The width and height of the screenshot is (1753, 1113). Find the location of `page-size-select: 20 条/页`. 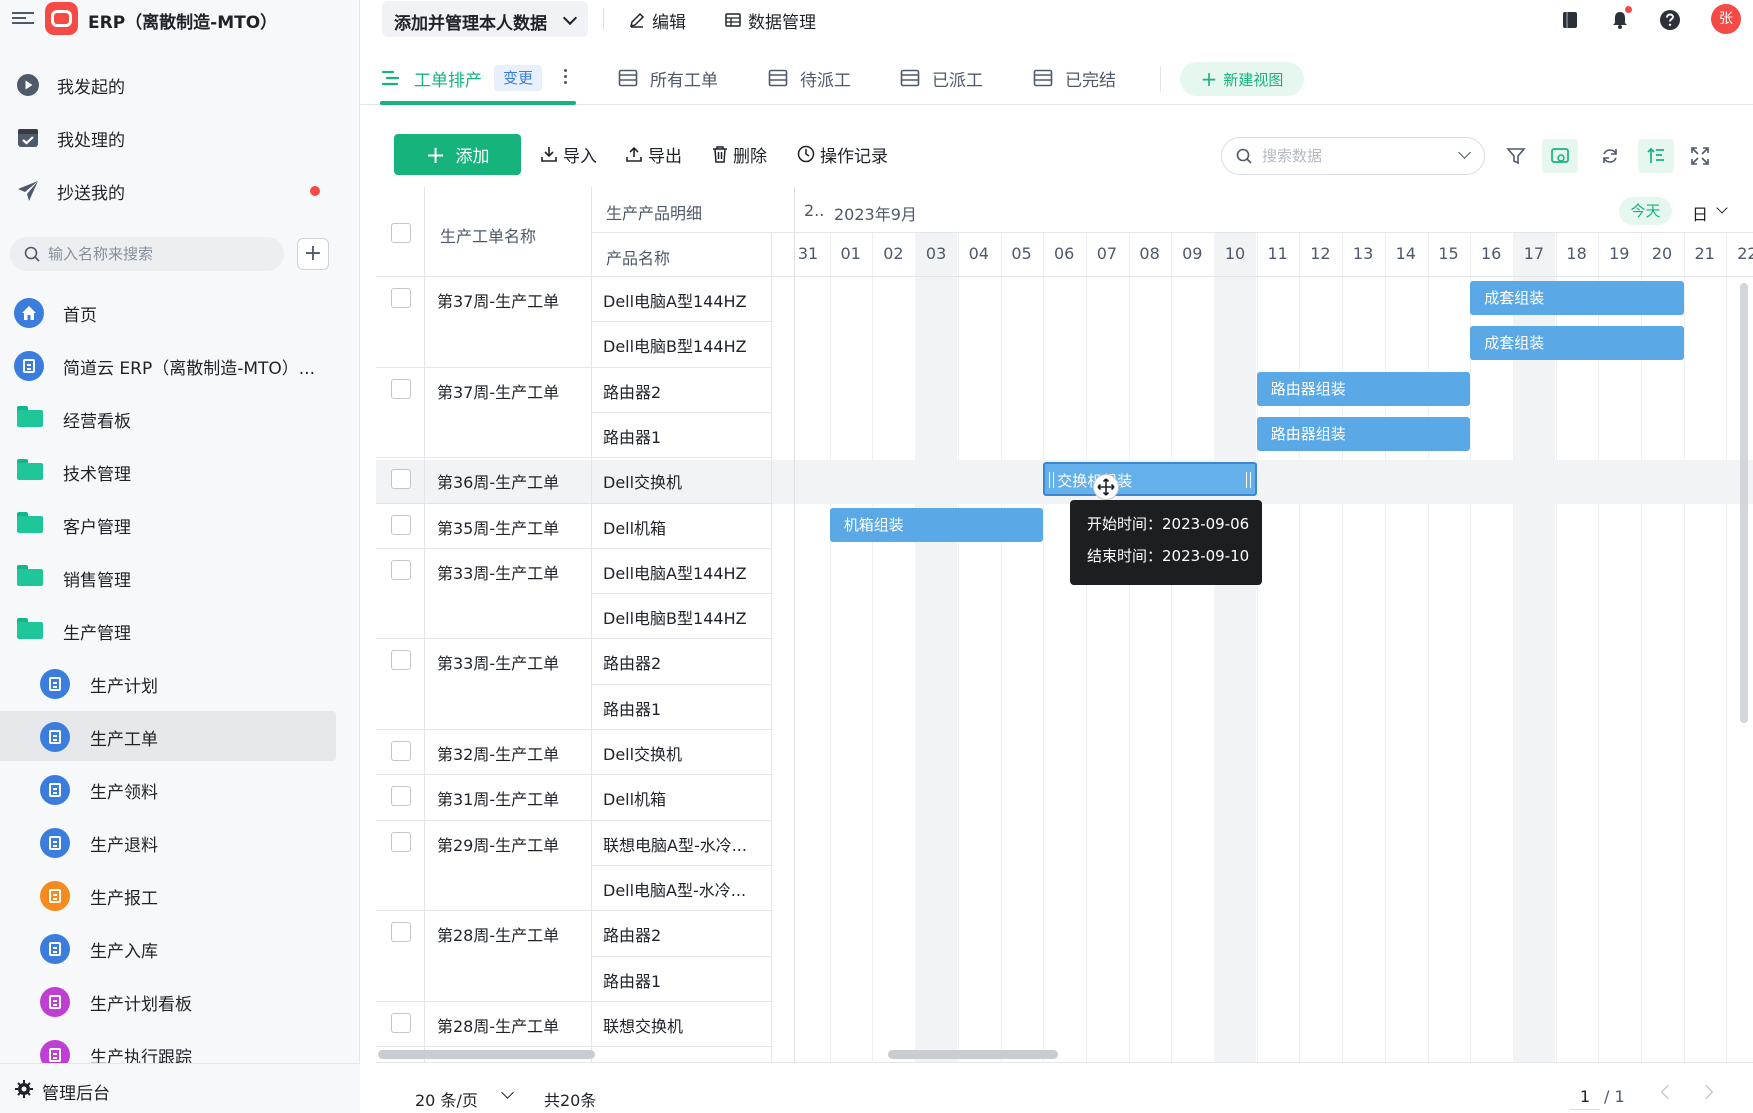

page-size-select: 20 条/页 is located at coordinates (446, 1099).